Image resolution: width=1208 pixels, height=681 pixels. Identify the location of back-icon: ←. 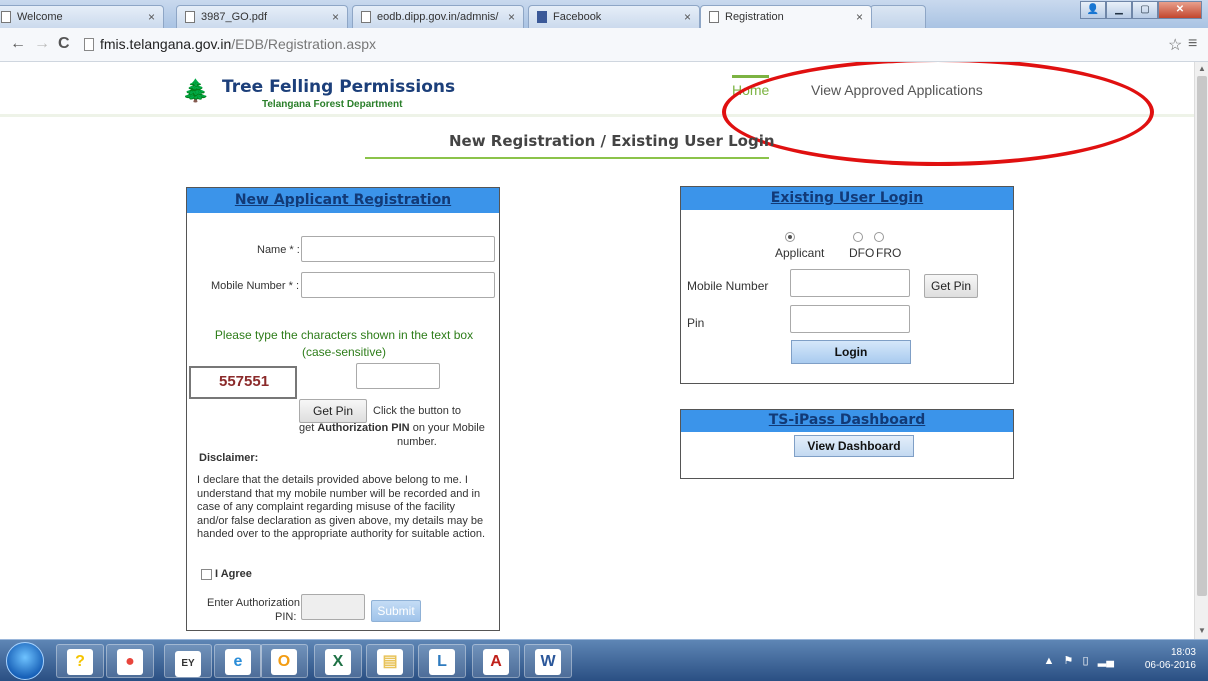
(18, 44).